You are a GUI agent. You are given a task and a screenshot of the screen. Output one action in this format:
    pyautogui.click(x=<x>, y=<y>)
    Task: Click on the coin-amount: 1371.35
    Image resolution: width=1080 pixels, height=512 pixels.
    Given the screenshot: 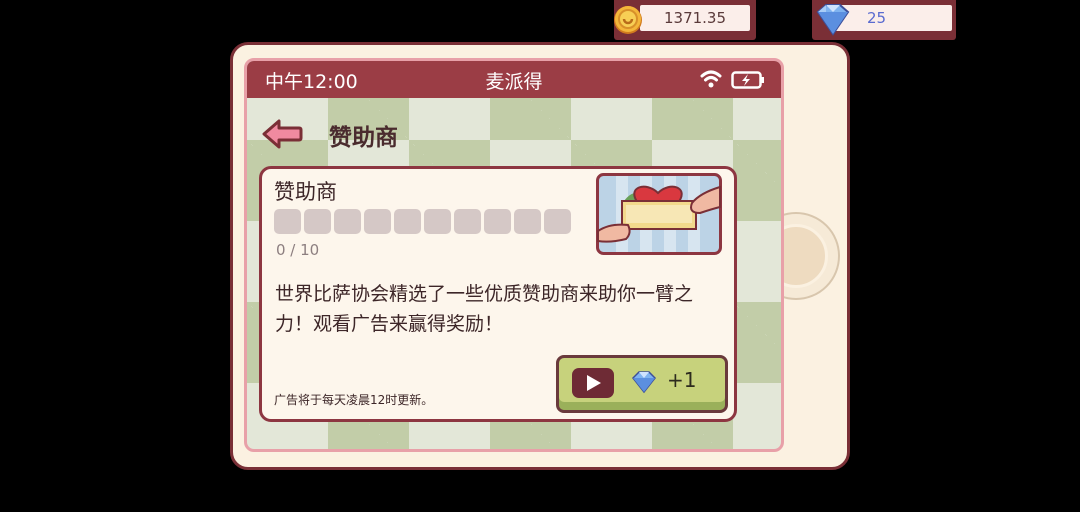 What is the action you would take?
    pyautogui.click(x=695, y=18)
    